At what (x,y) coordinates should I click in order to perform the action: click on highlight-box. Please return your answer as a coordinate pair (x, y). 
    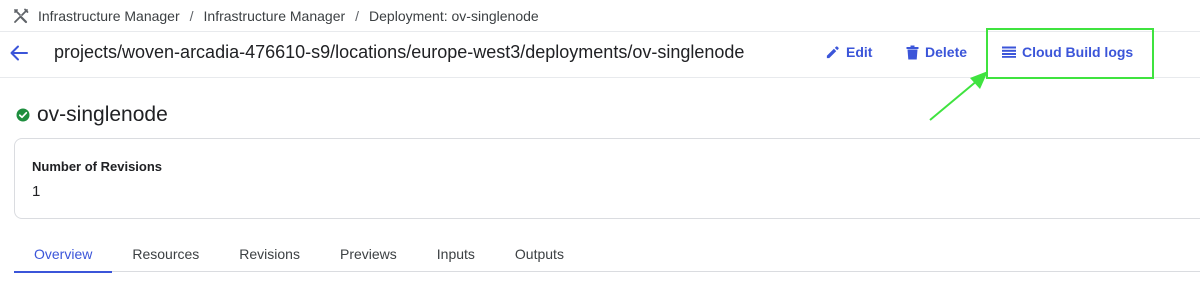
    Looking at the image, I should click on (1070, 53).